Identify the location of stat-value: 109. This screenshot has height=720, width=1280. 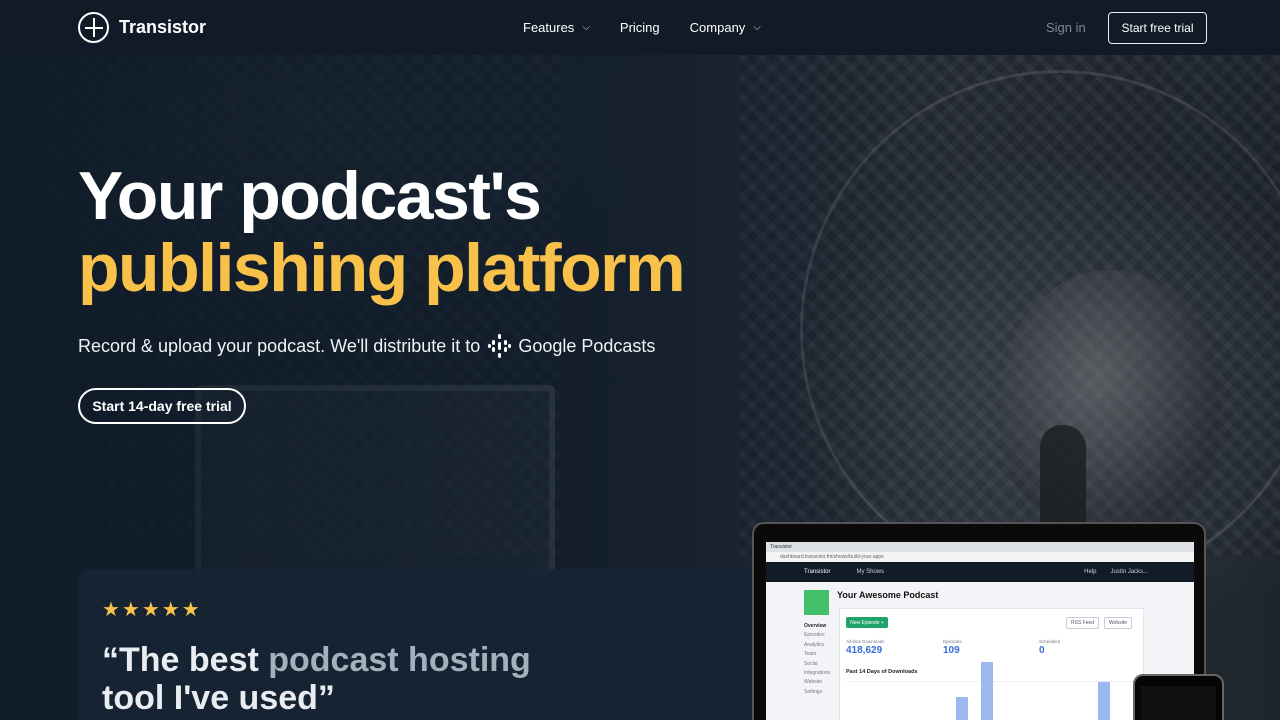
(951, 650).